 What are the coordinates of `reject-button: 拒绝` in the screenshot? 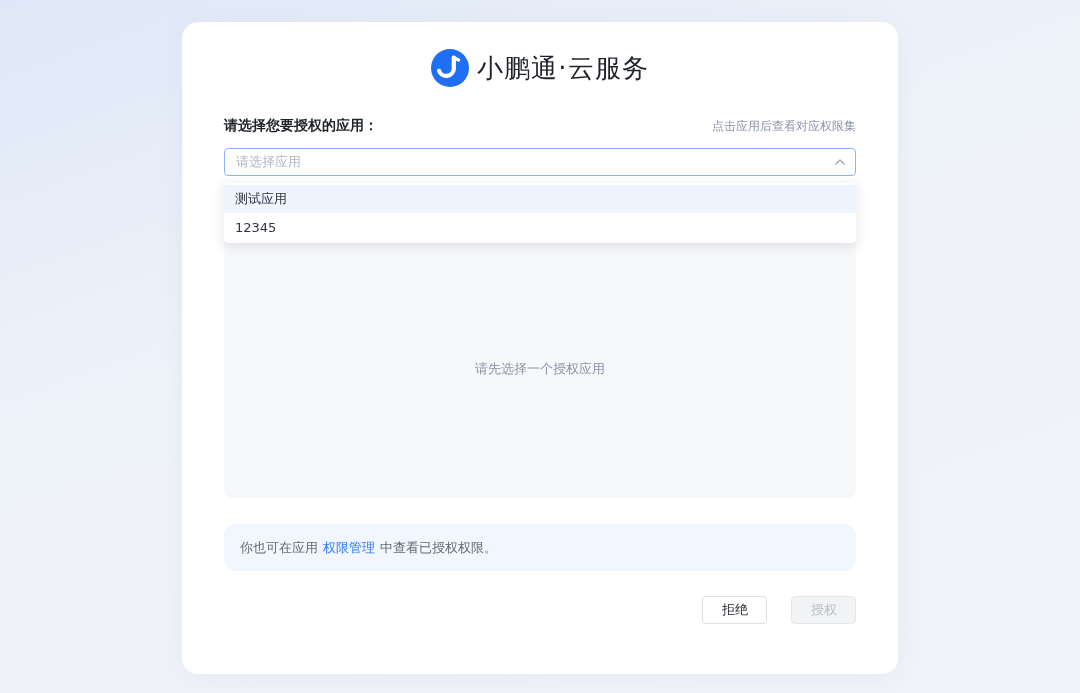 It's located at (734, 610).